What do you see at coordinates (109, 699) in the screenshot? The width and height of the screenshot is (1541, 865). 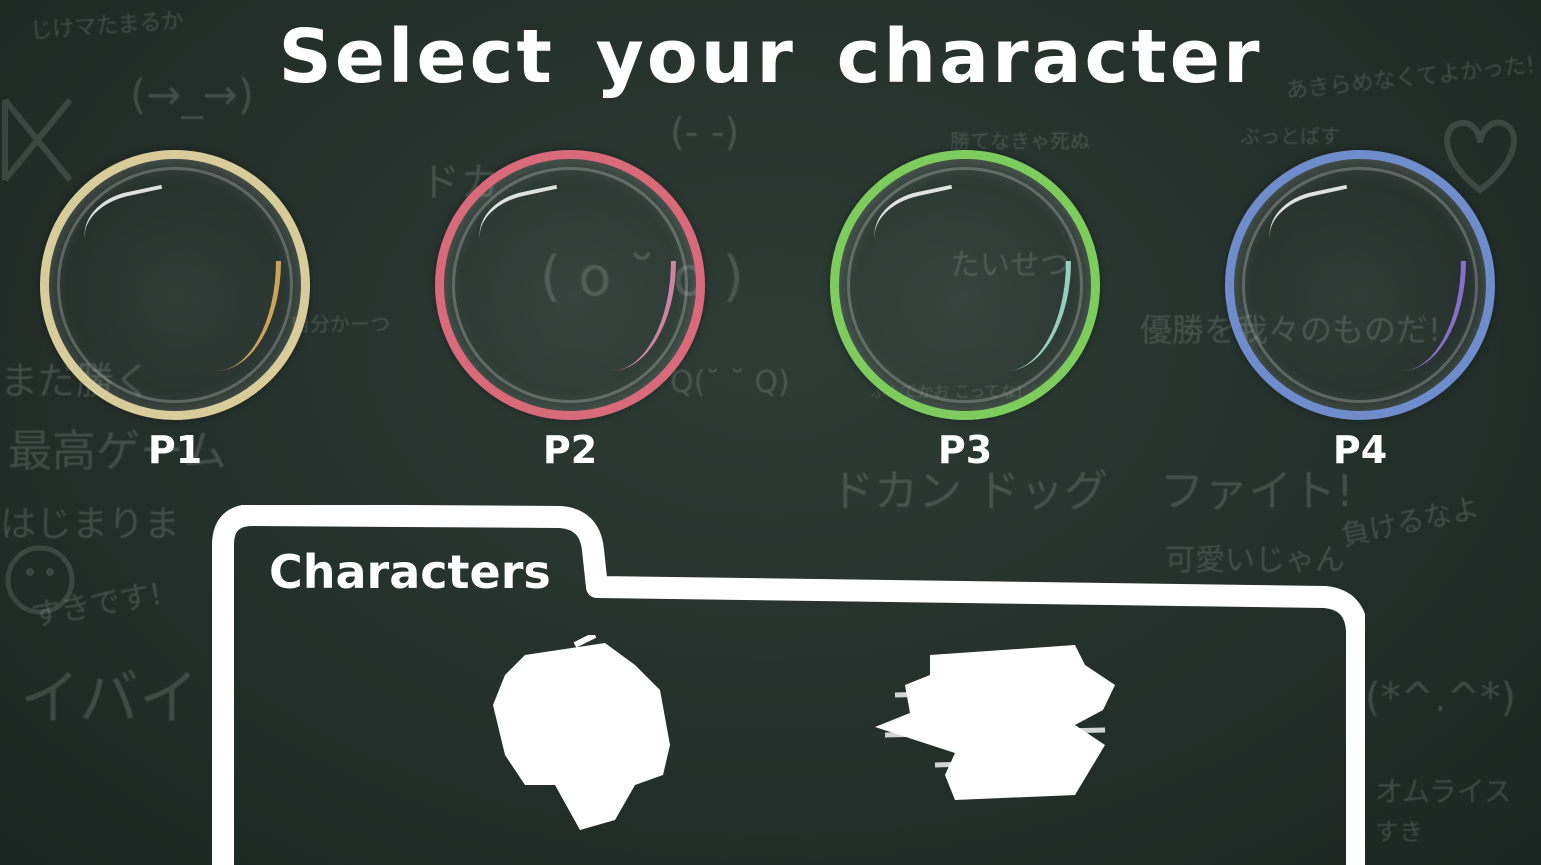 I see `doodle-text: イバイ` at bounding box center [109, 699].